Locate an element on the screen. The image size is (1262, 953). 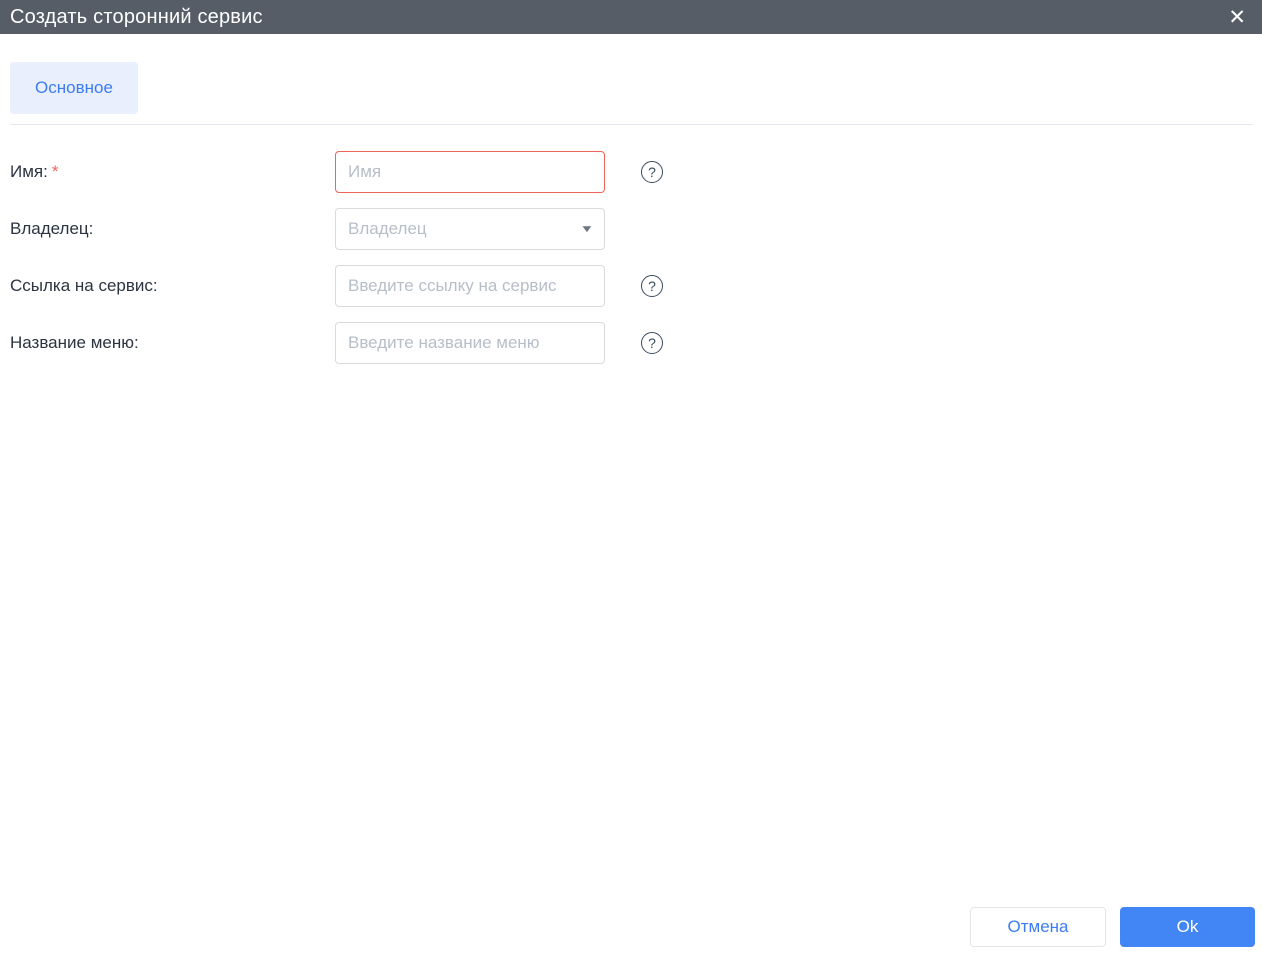
form-row-menu-name: Название меню: ? is located at coordinates (631, 343).